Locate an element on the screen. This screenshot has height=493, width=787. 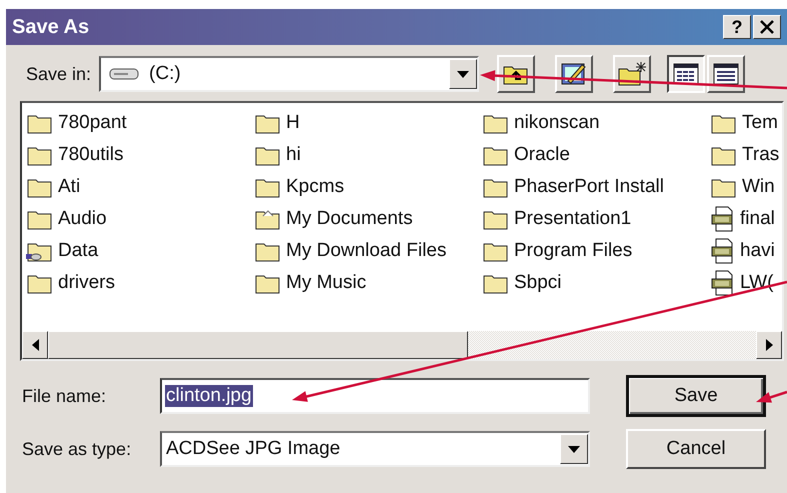
scroll-right-button is located at coordinates (769, 345).